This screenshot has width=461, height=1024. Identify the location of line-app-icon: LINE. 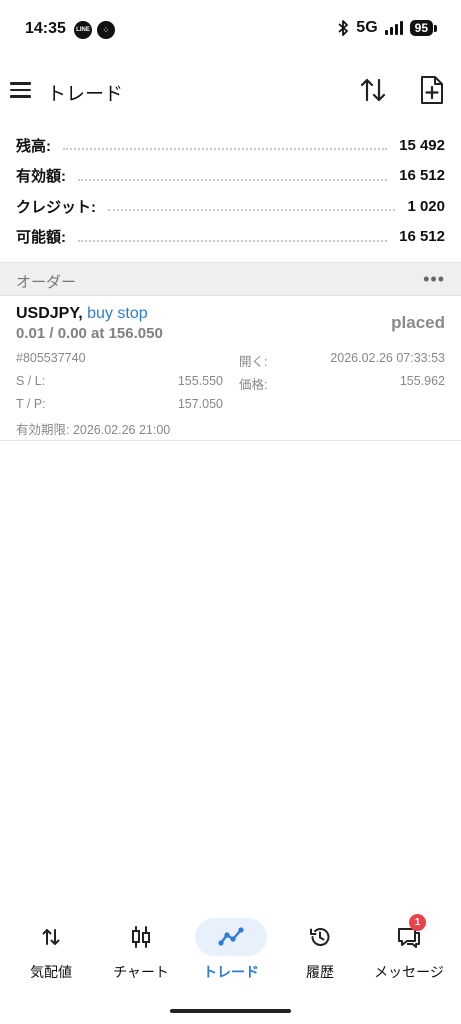
(83, 30).